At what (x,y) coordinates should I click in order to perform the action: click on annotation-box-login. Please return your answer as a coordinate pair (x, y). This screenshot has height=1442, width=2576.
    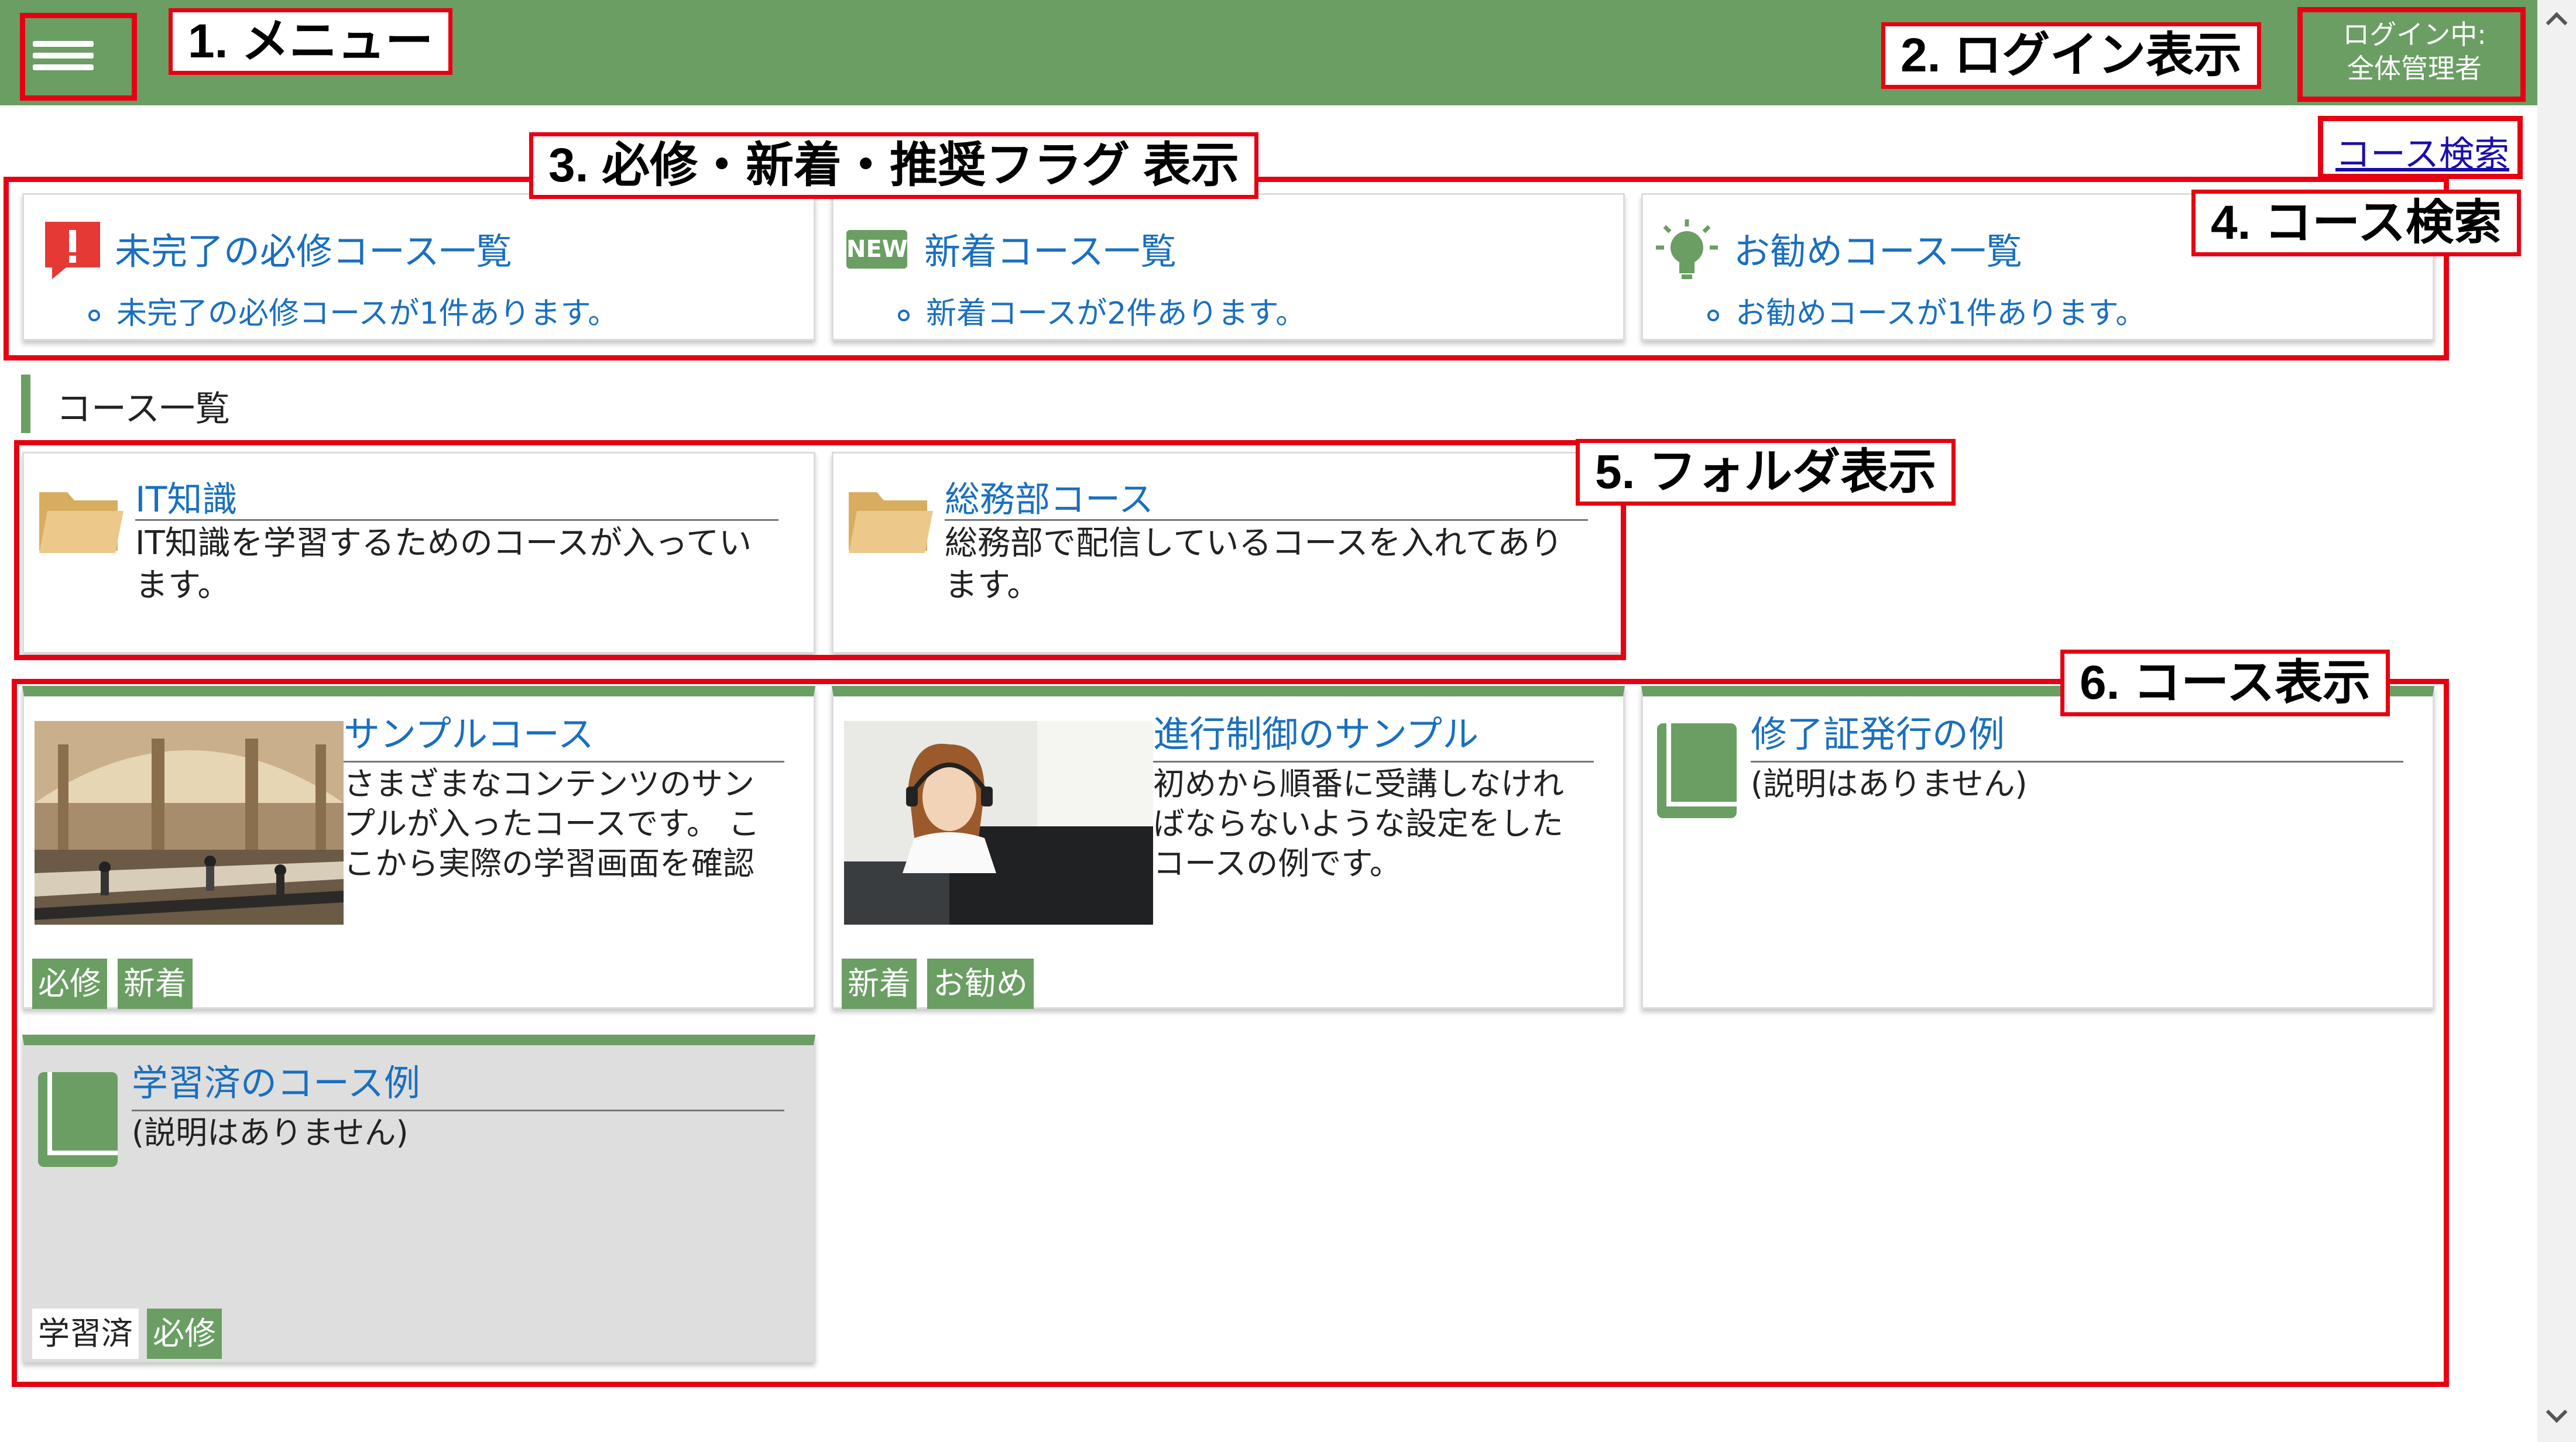
    Looking at the image, I should click on (2412, 54).